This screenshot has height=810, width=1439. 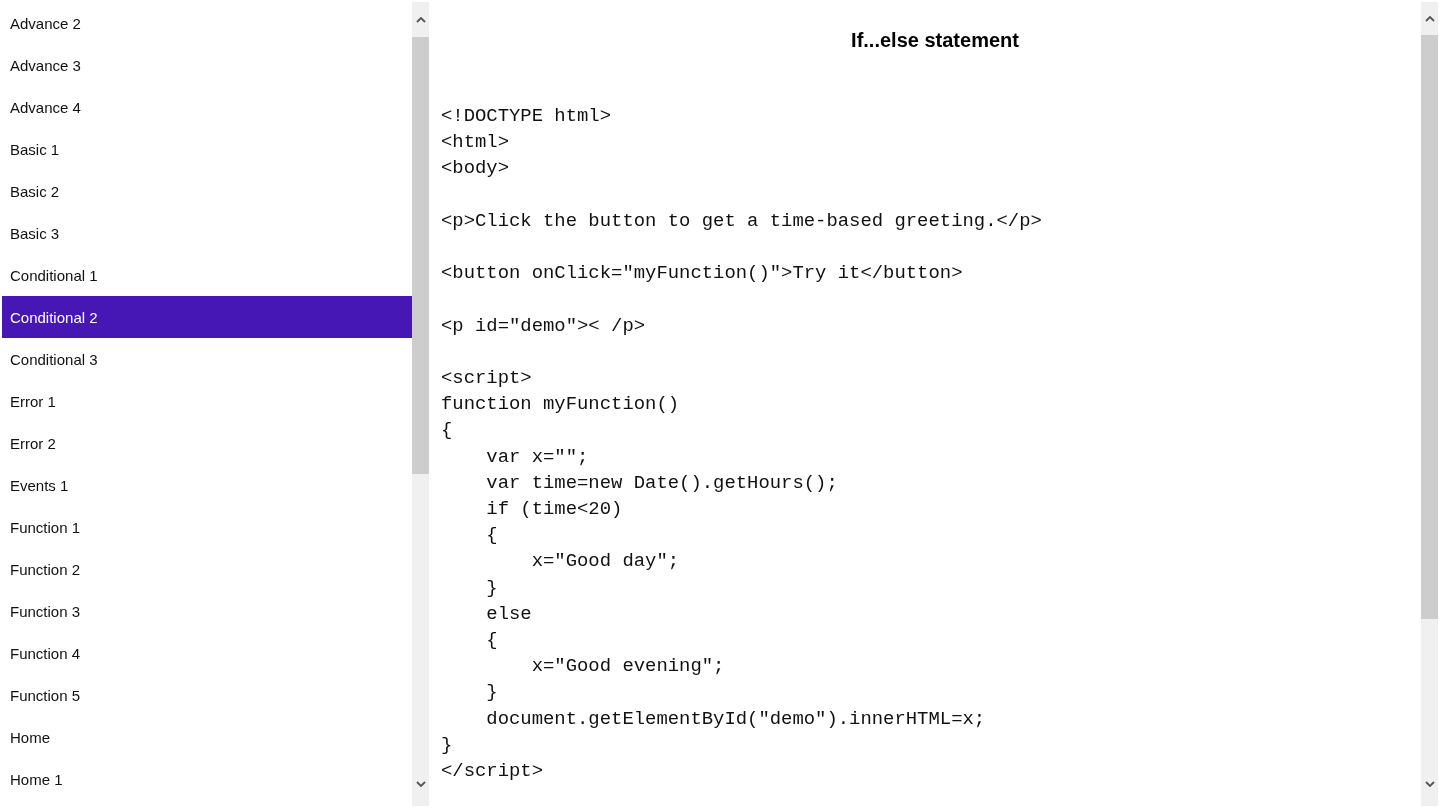 What do you see at coordinates (207, 611) in the screenshot?
I see `sidebar-item: Function 3` at bounding box center [207, 611].